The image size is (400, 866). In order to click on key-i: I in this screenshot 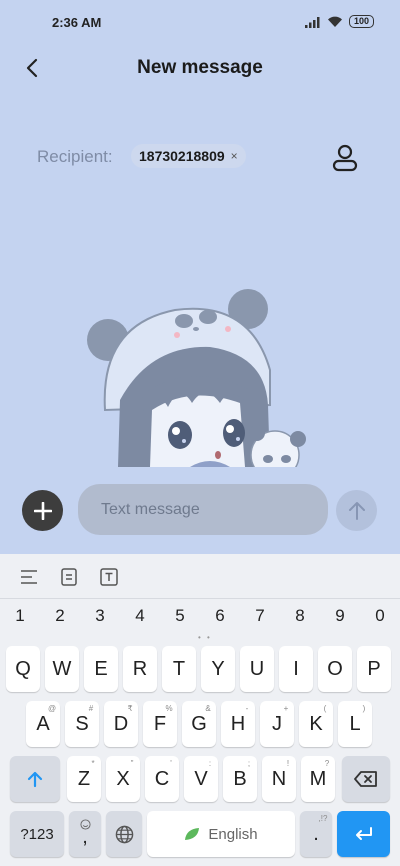, I will do `click(296, 669)`.